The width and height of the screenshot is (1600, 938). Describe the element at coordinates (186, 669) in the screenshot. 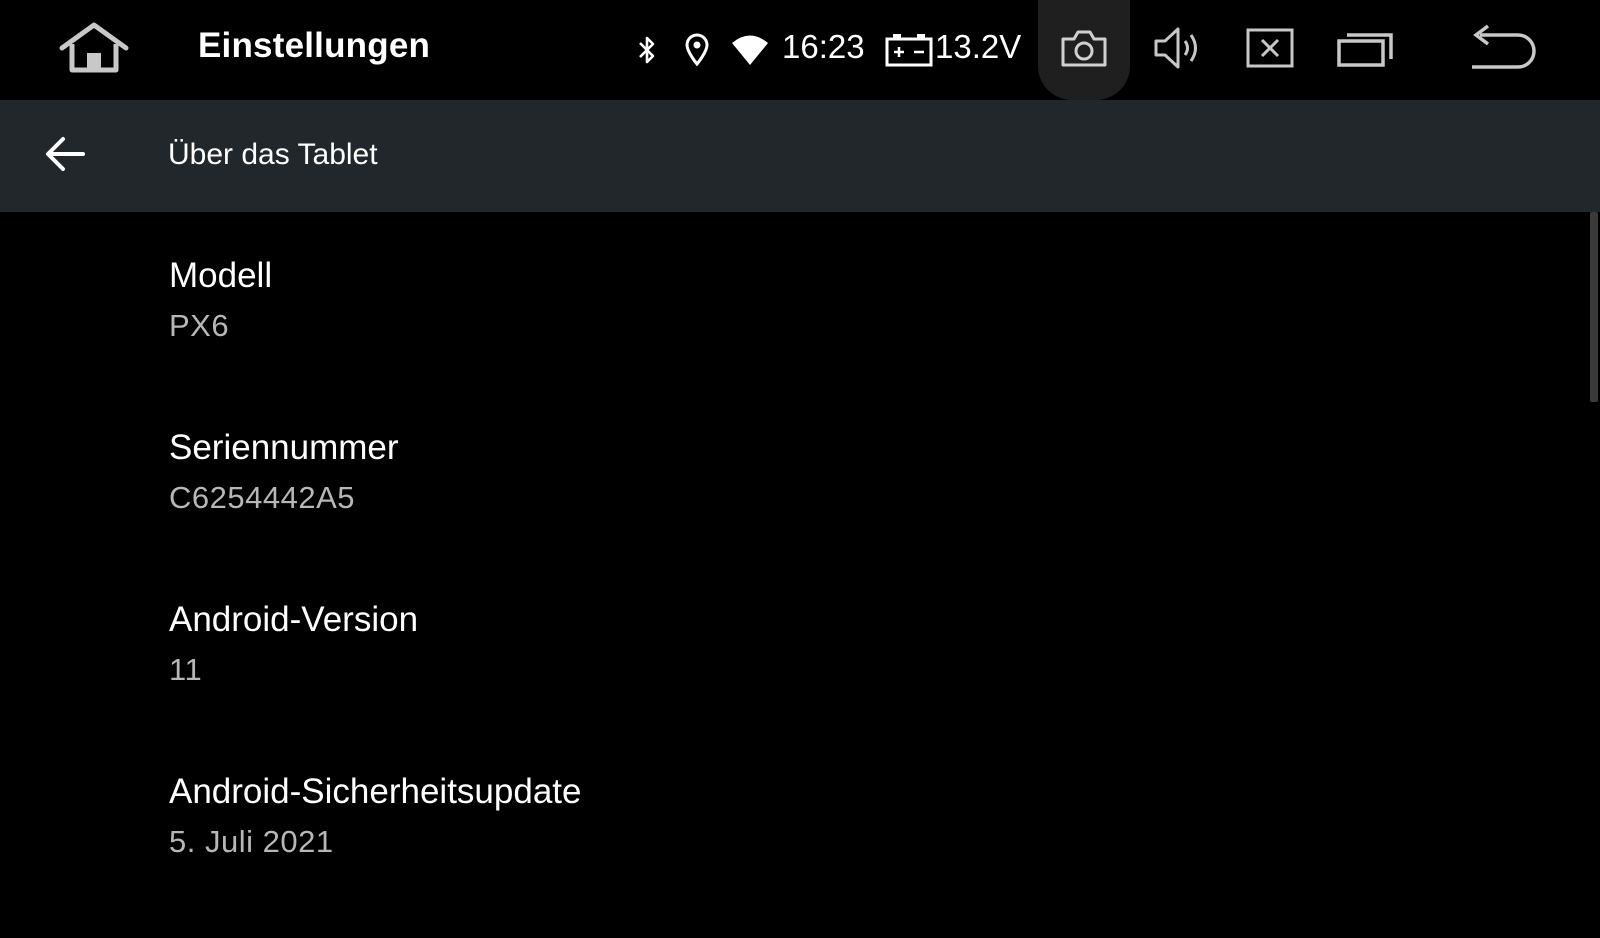

I see `item-summary: 11` at that location.